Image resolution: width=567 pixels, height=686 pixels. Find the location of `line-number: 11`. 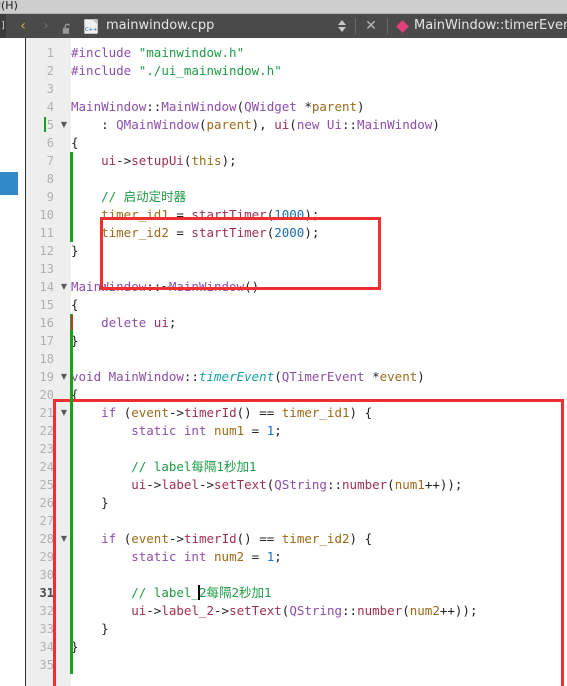

line-number: 11 is located at coordinates (46, 233).